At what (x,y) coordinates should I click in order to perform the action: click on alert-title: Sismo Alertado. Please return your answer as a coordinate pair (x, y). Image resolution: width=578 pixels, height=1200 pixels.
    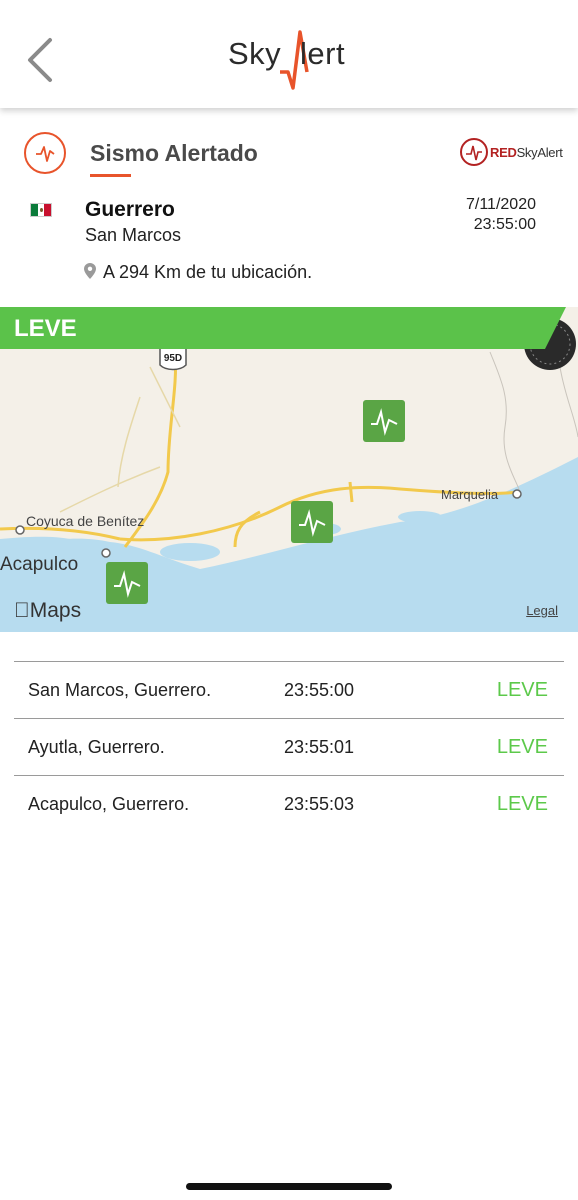
    Looking at the image, I should click on (174, 153).